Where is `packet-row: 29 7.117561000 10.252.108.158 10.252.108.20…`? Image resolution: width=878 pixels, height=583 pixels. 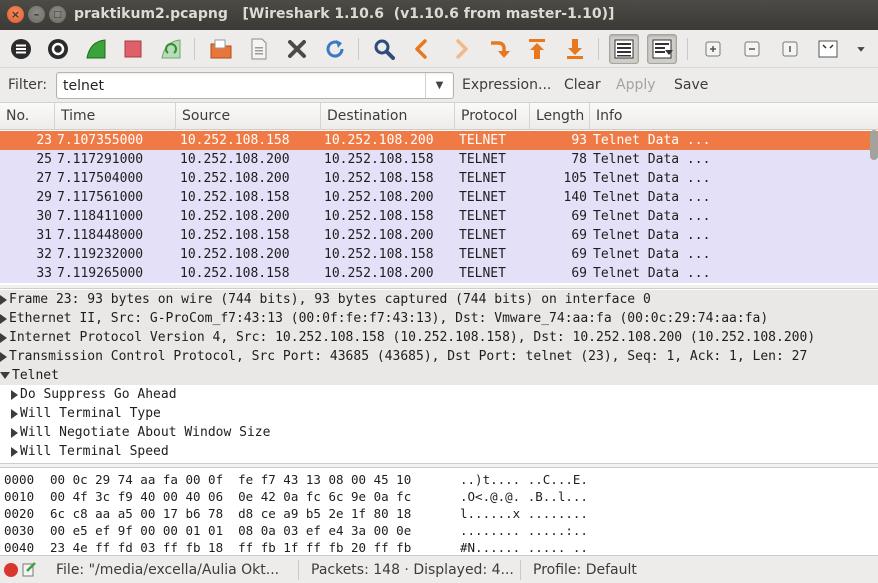 packet-row: 29 7.117561000 10.252.108.158 10.252.108.20… is located at coordinates (439, 197).